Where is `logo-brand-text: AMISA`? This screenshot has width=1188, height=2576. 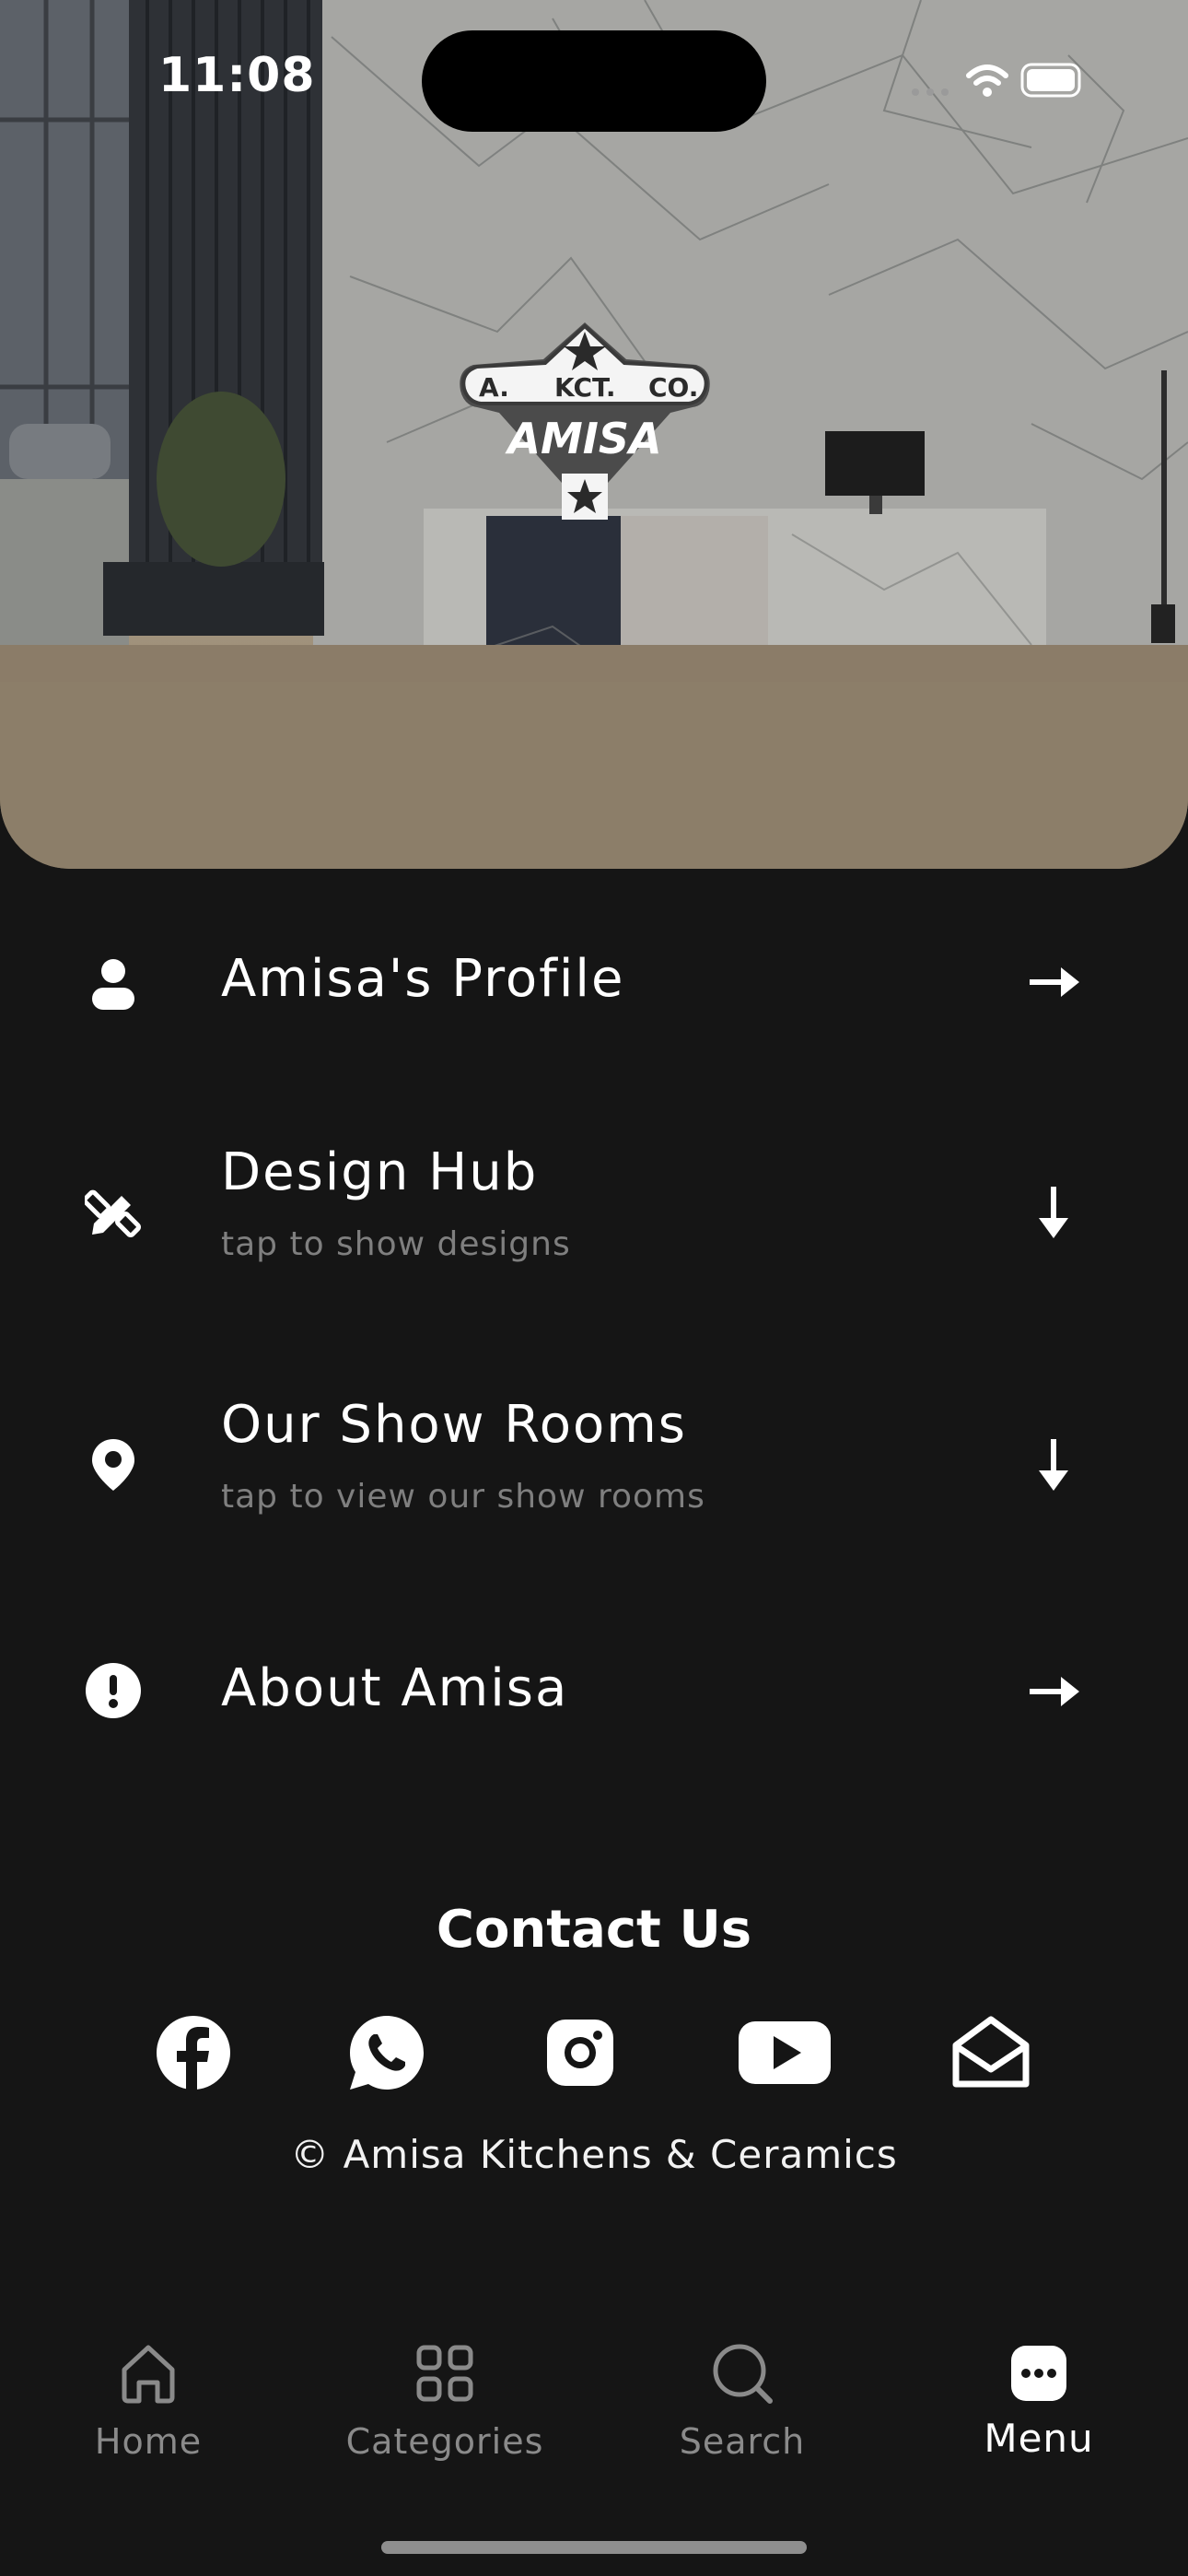
logo-brand-text: AMISA is located at coordinates (583, 438).